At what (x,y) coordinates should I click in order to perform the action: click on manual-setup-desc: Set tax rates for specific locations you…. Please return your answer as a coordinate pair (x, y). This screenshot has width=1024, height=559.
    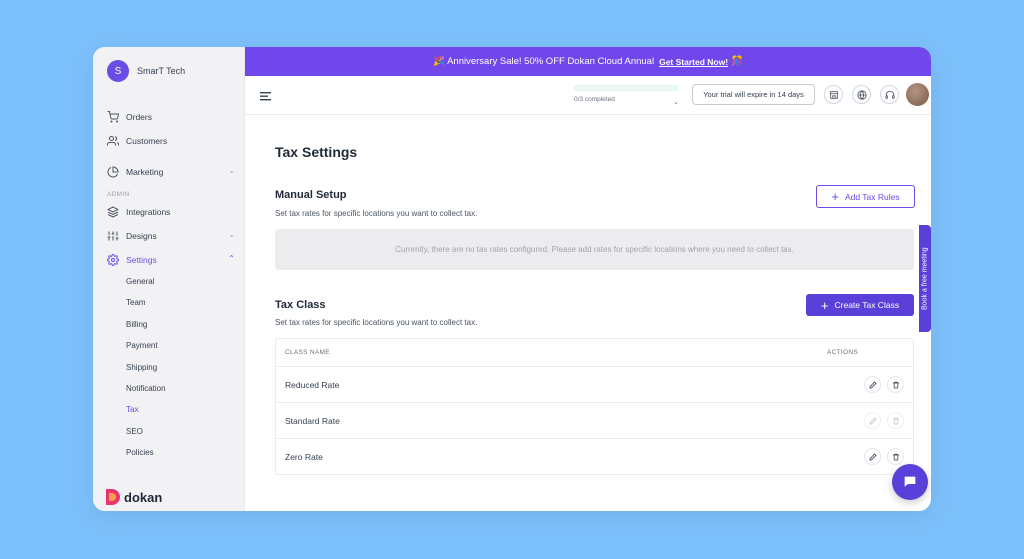
    Looking at the image, I should click on (376, 213).